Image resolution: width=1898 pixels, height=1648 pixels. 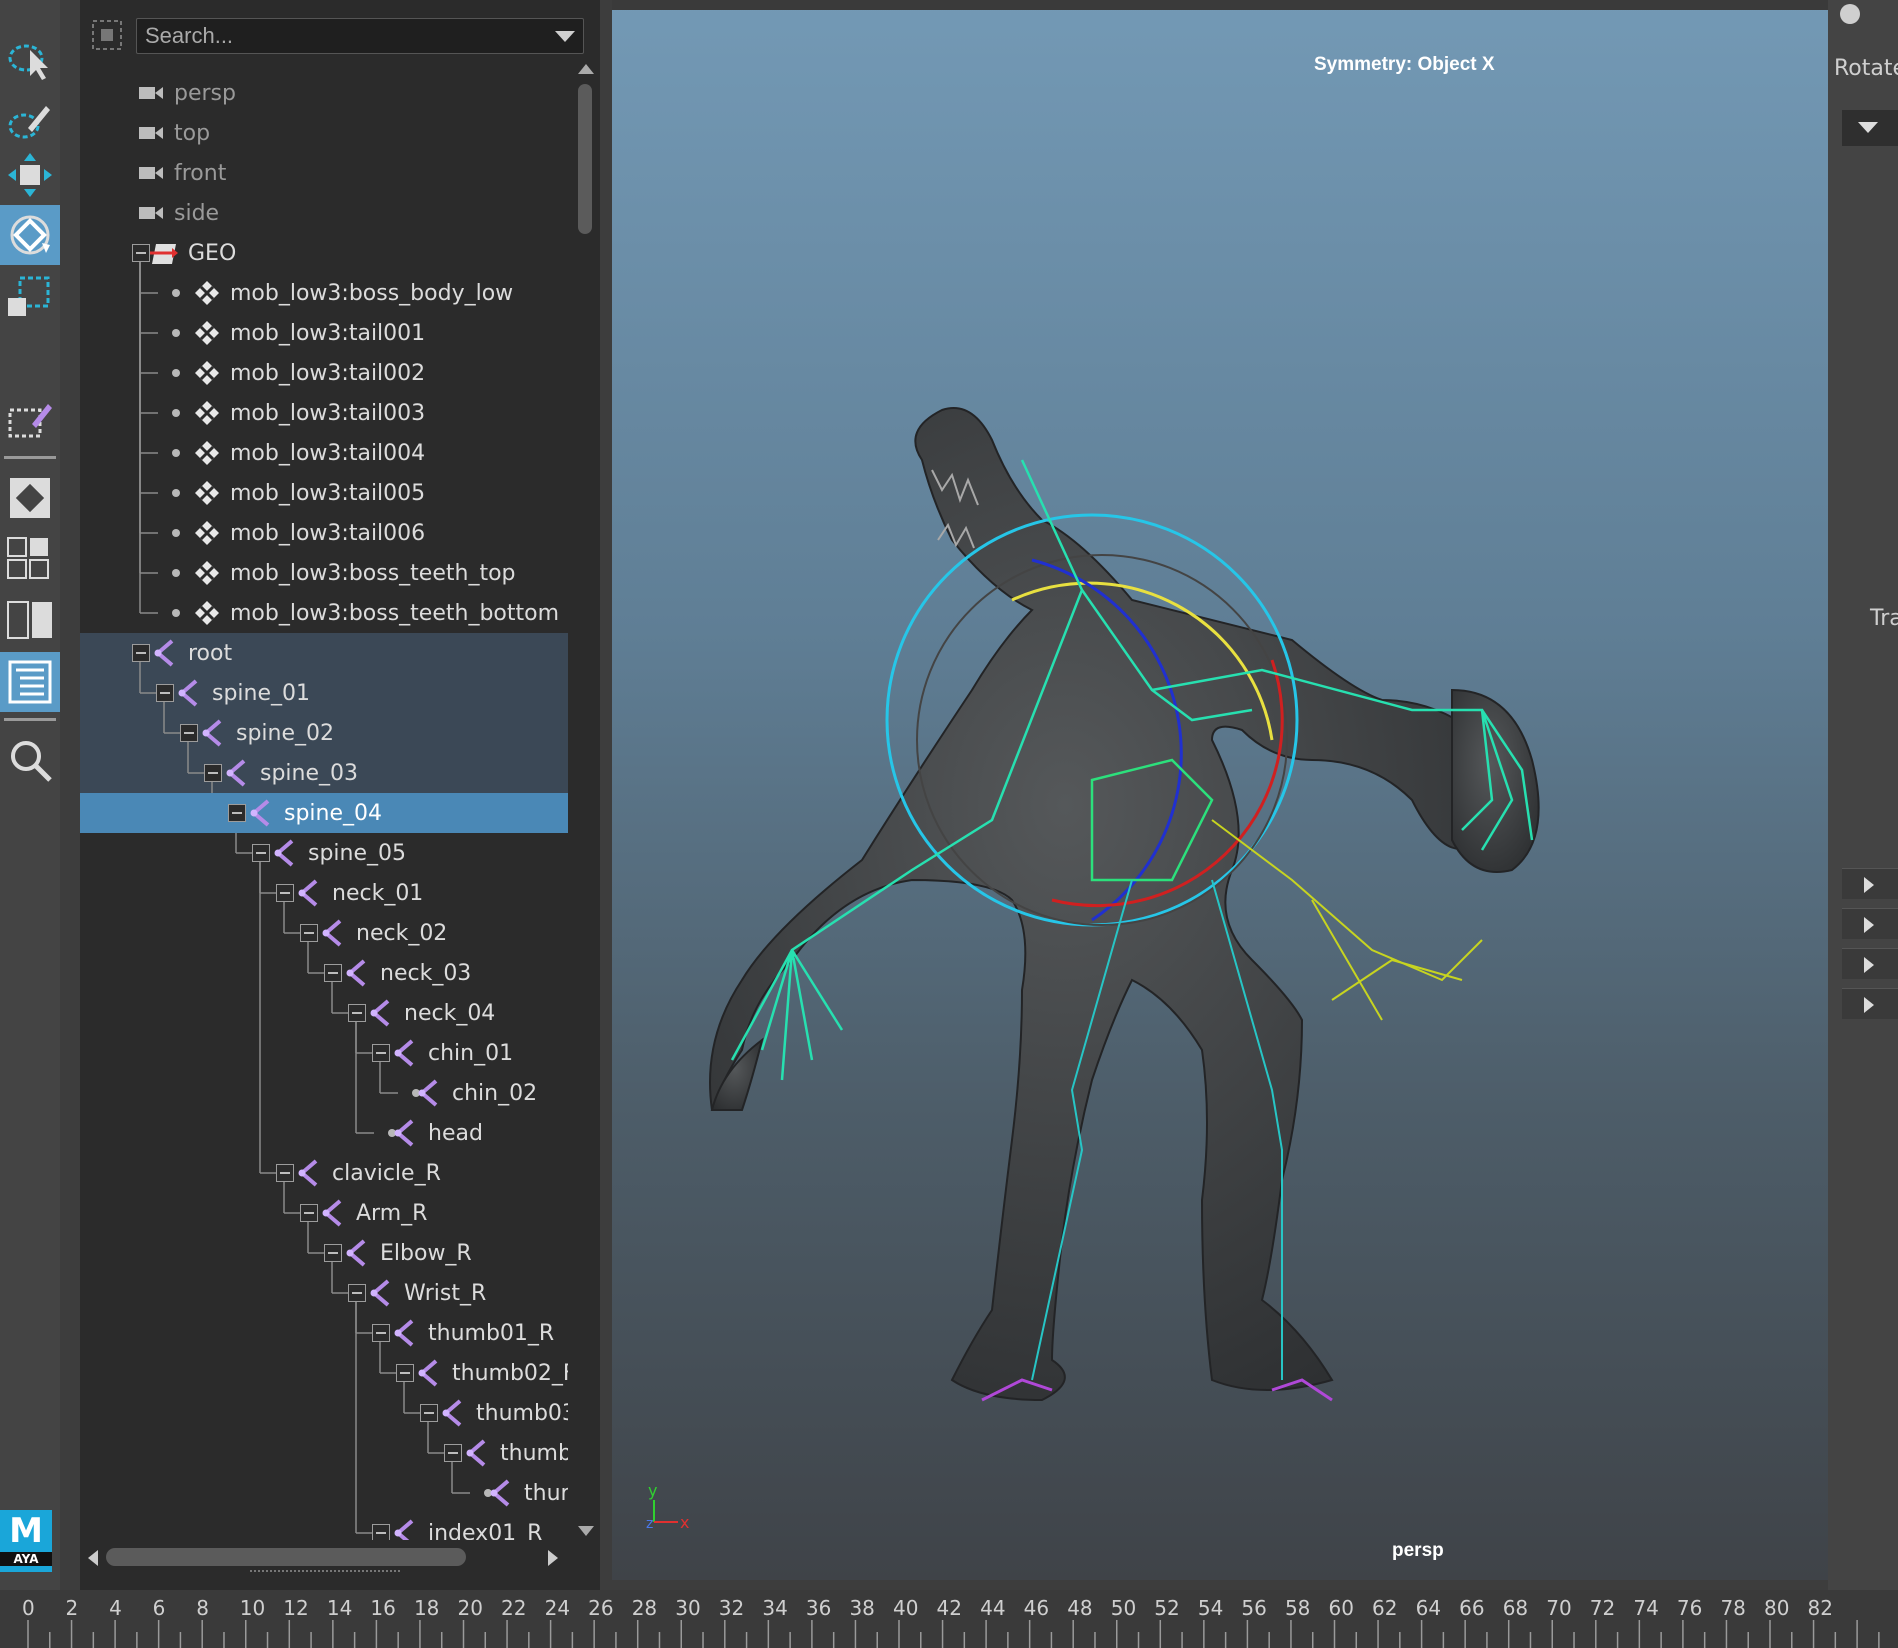 I want to click on outliner-item: neck_02, so click(x=382, y=933).